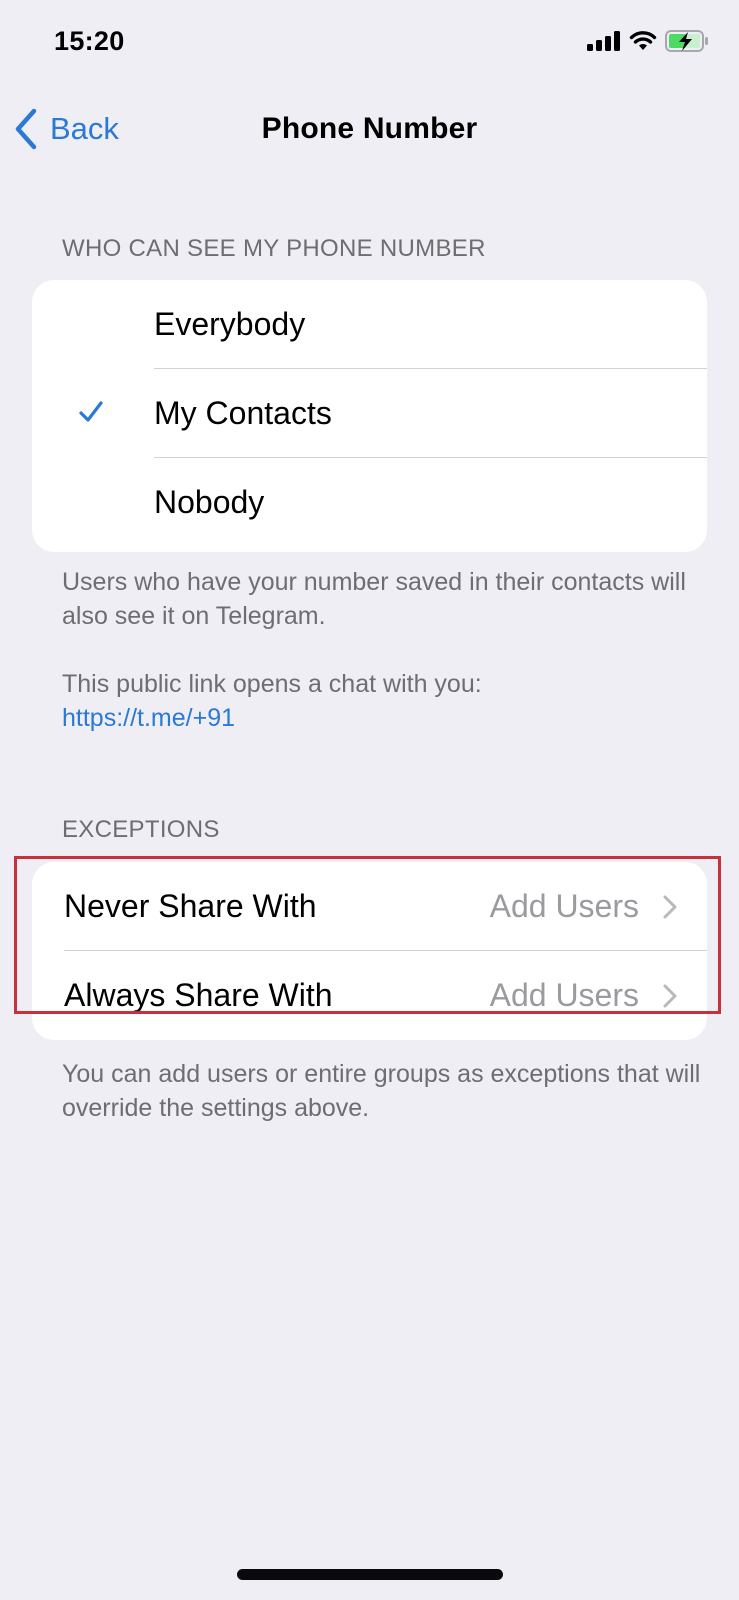  I want to click on option-nobody: Nobody, so click(369, 502).